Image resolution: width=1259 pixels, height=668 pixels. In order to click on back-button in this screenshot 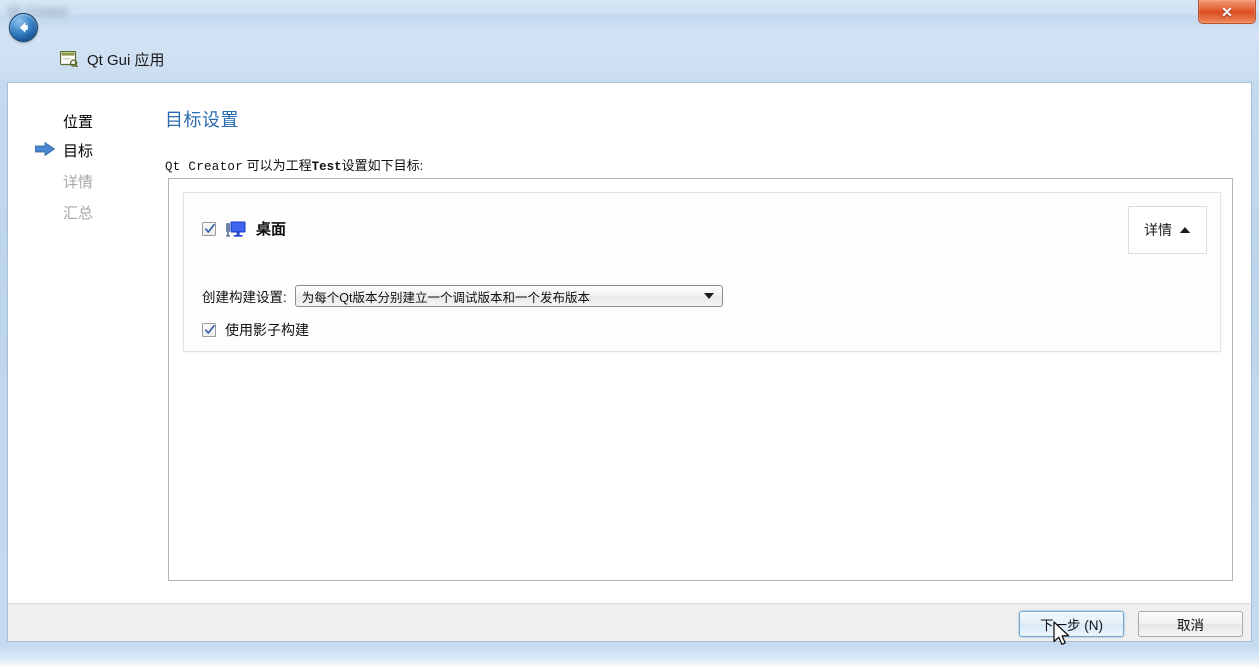, I will do `click(23, 27)`.